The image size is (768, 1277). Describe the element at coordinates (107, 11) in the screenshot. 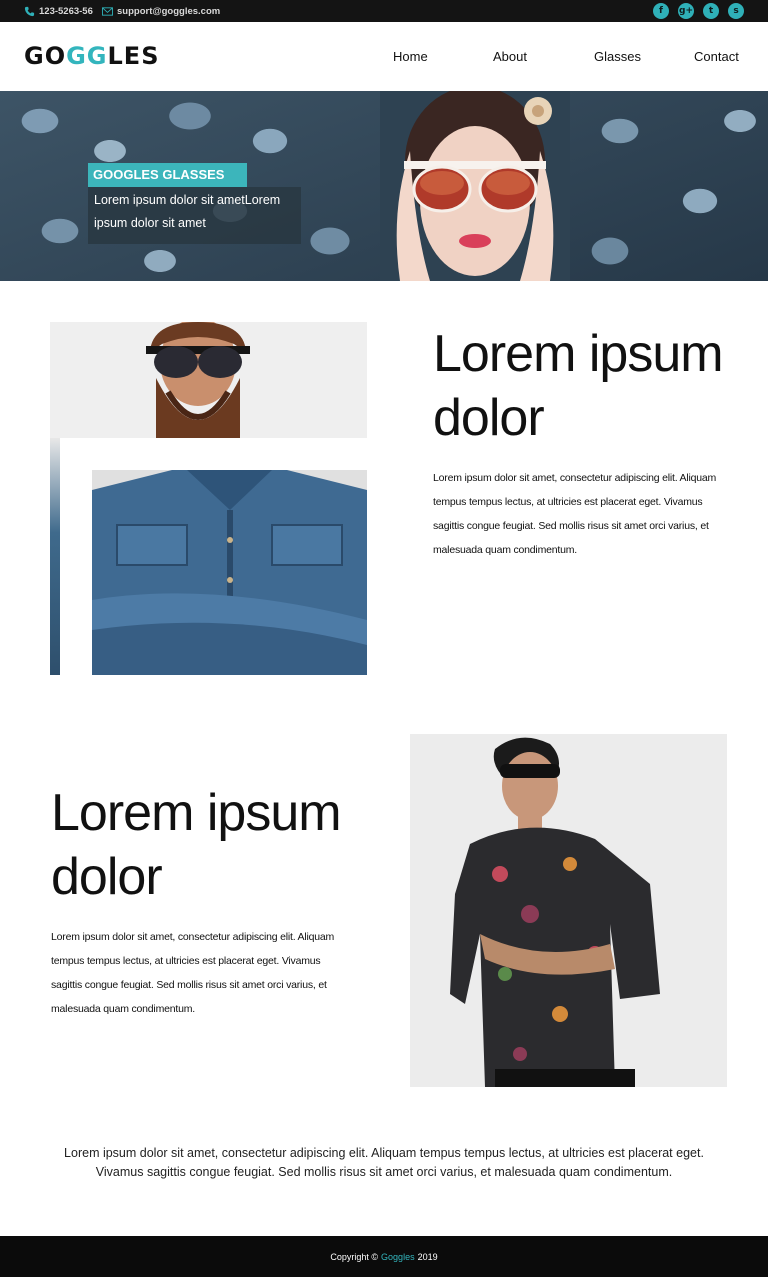

I see `envelope-icon` at that location.